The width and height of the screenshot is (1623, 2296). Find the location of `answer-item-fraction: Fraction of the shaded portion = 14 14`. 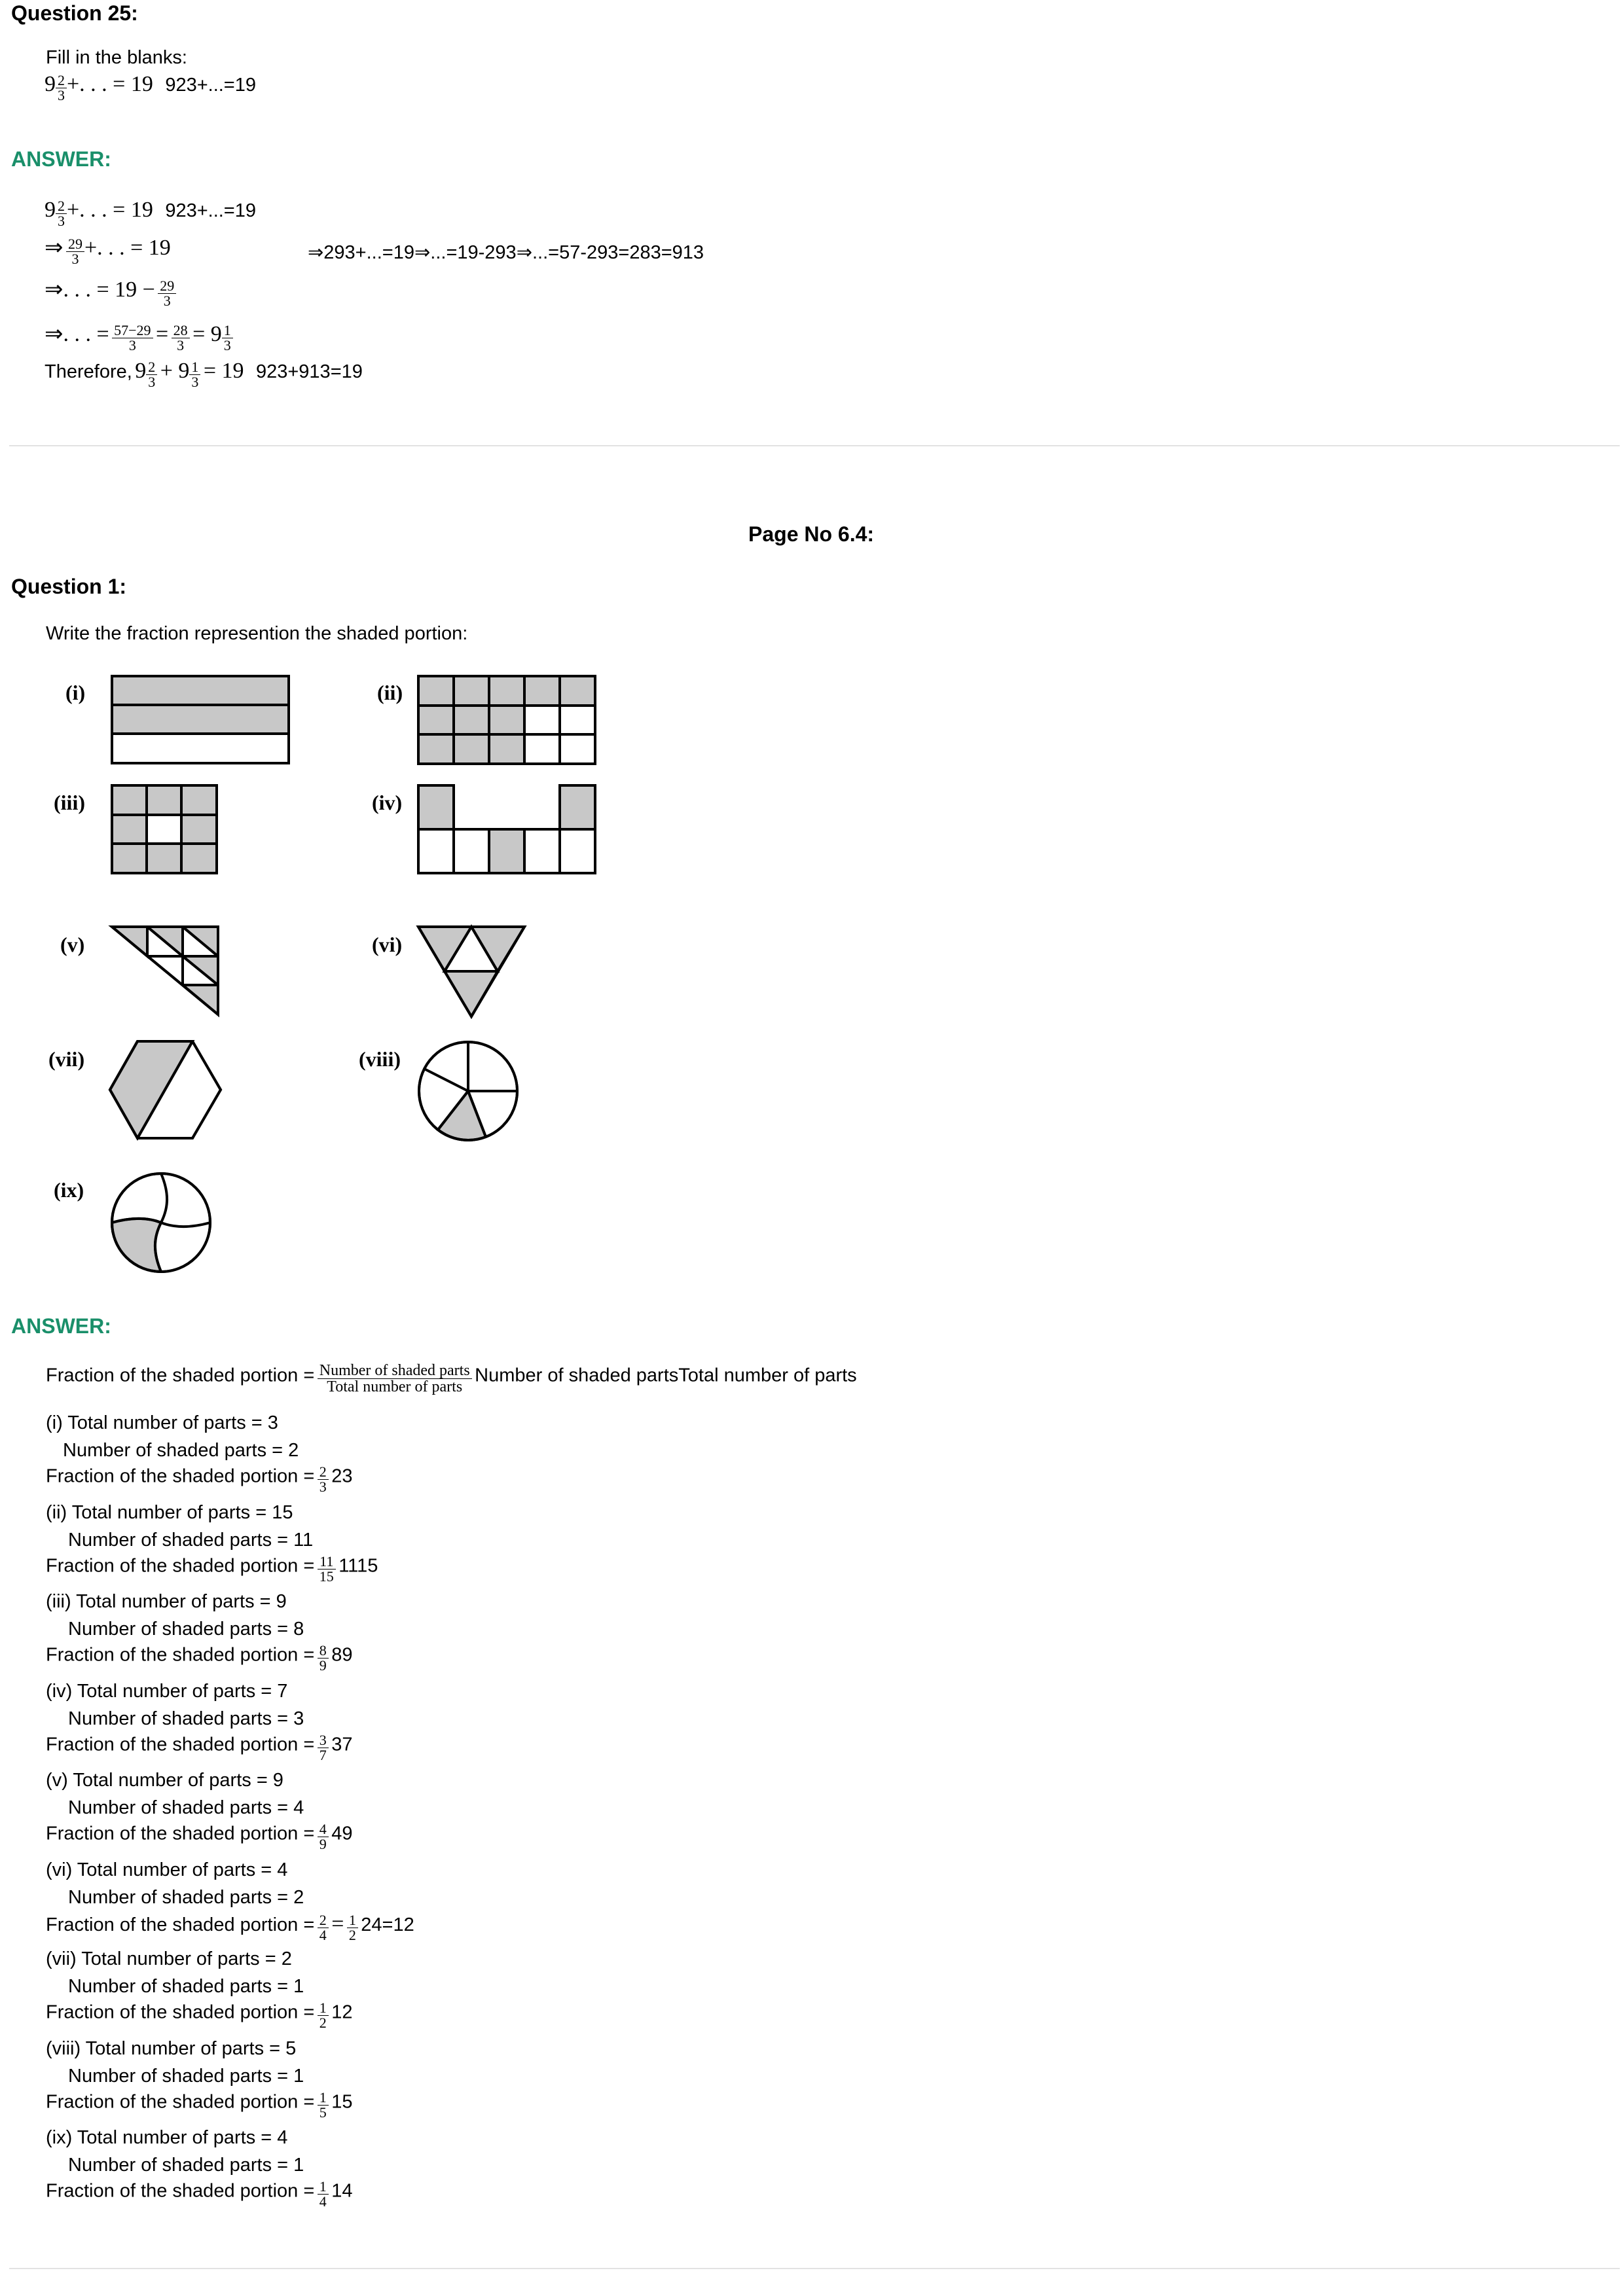

answer-item-fraction: Fraction of the shaded portion = 14 14 is located at coordinates (199, 2194).